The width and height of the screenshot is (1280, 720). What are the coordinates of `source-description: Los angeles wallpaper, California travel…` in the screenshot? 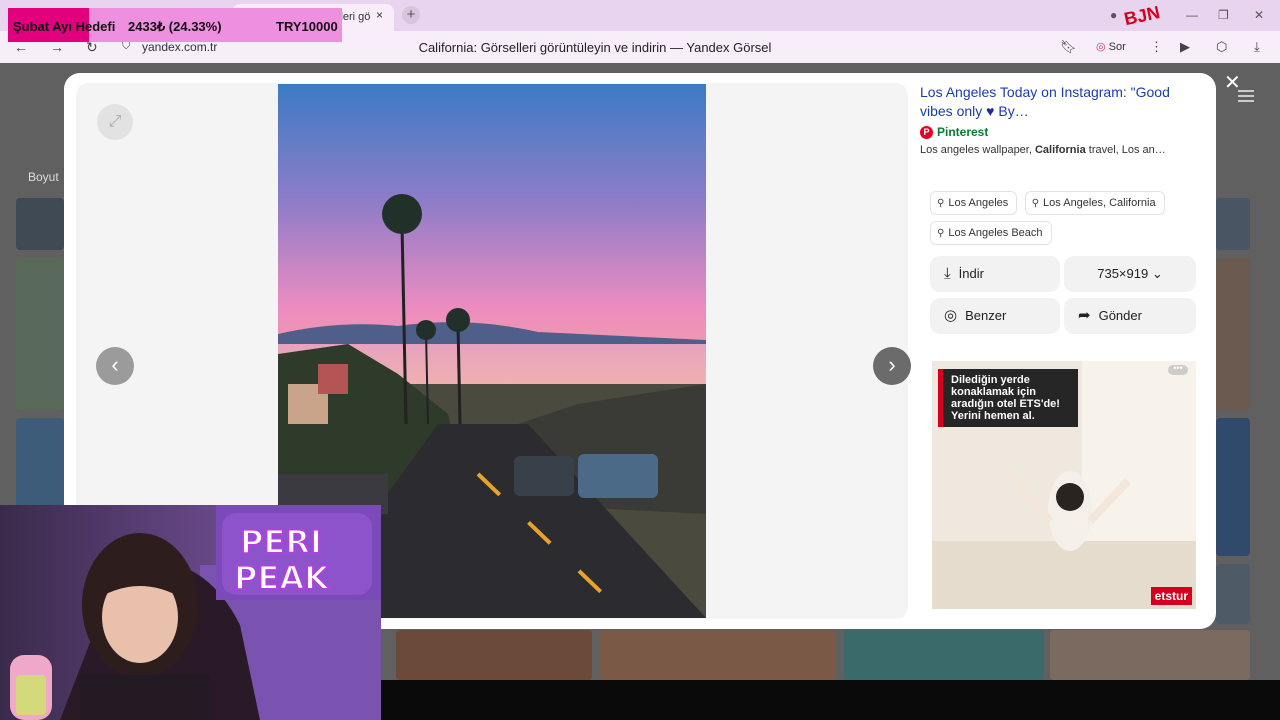 It's located at (1051, 150).